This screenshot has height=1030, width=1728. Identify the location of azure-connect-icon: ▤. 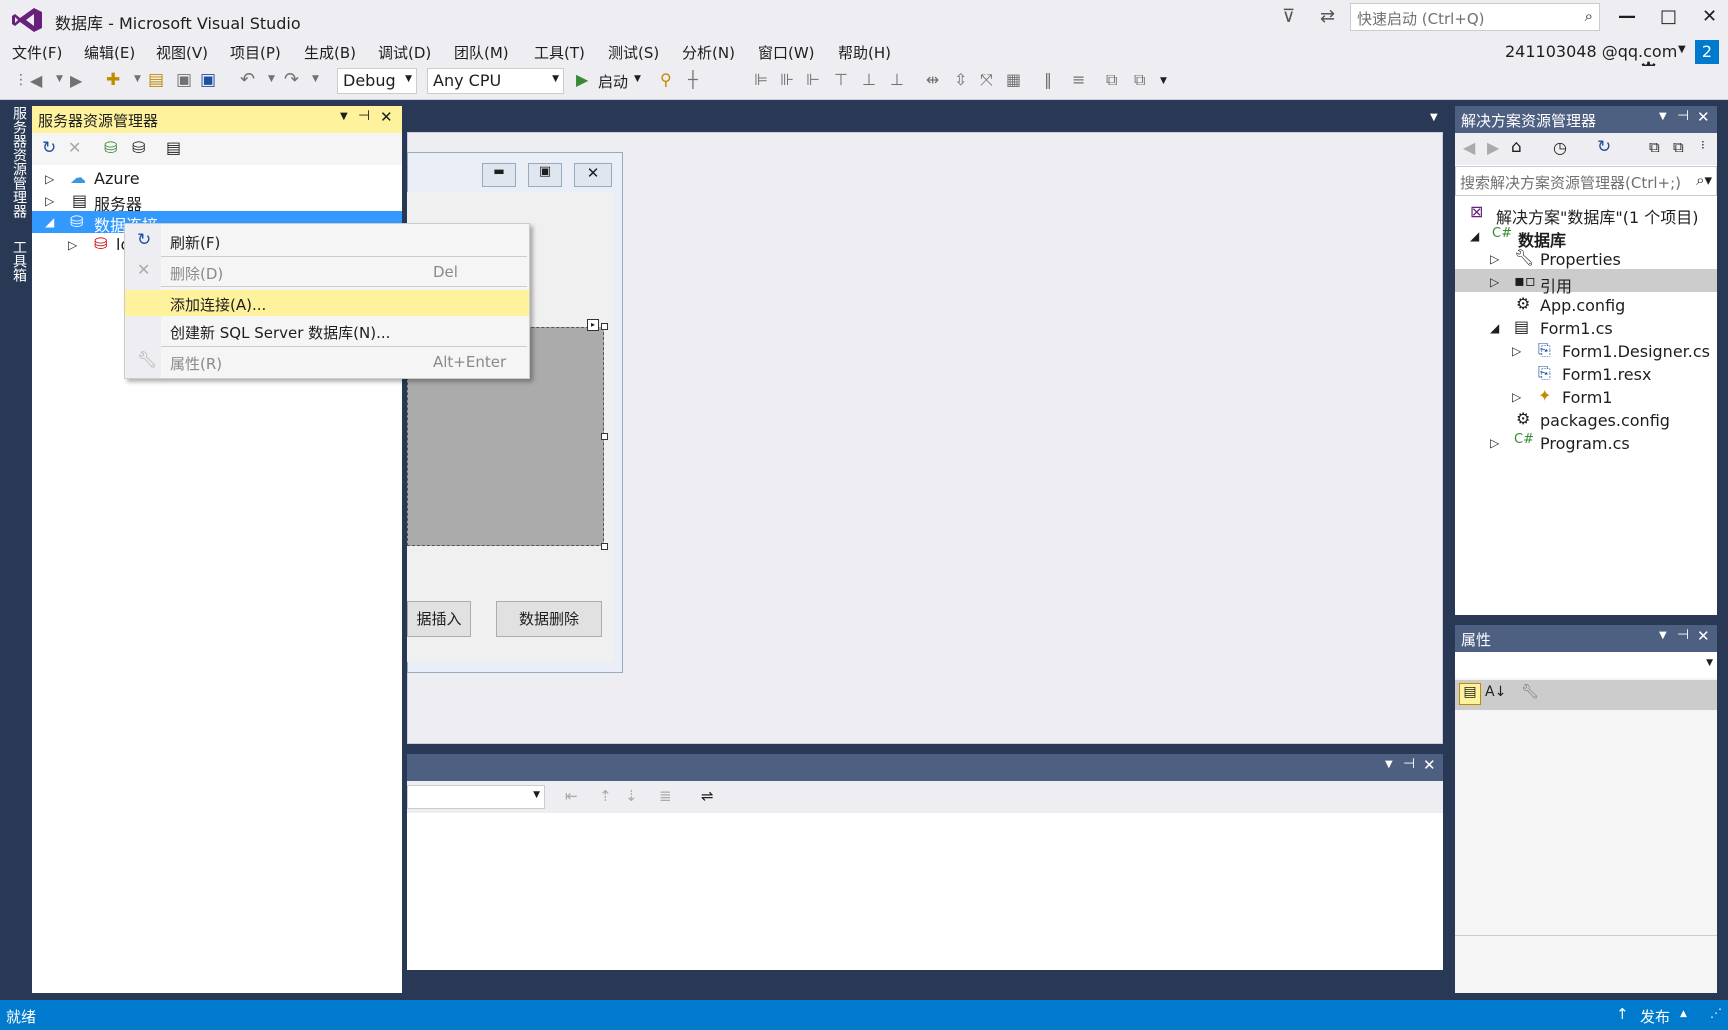
(173, 147).